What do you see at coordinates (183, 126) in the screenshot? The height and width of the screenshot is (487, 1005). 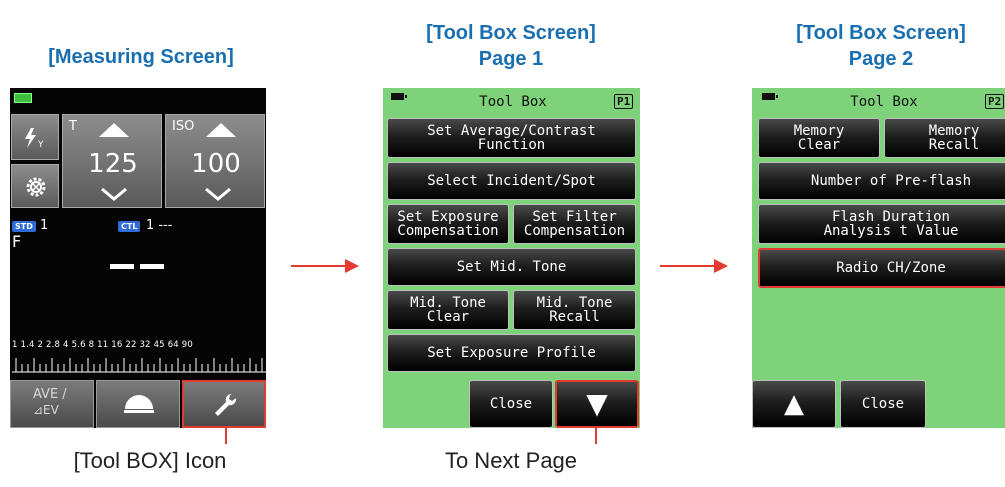 I see `iso-label: ISO` at bounding box center [183, 126].